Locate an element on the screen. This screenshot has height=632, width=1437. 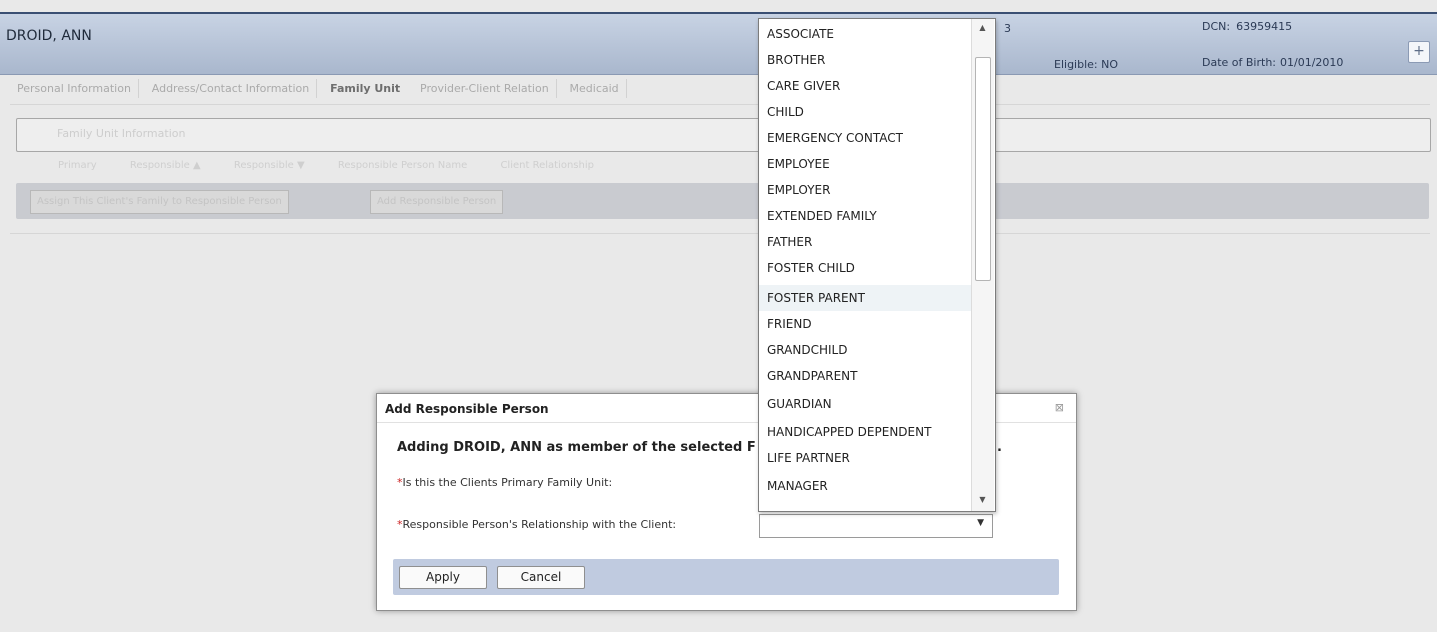
dropdown-option: LIFE PARTNER is located at coordinates (865, 458).